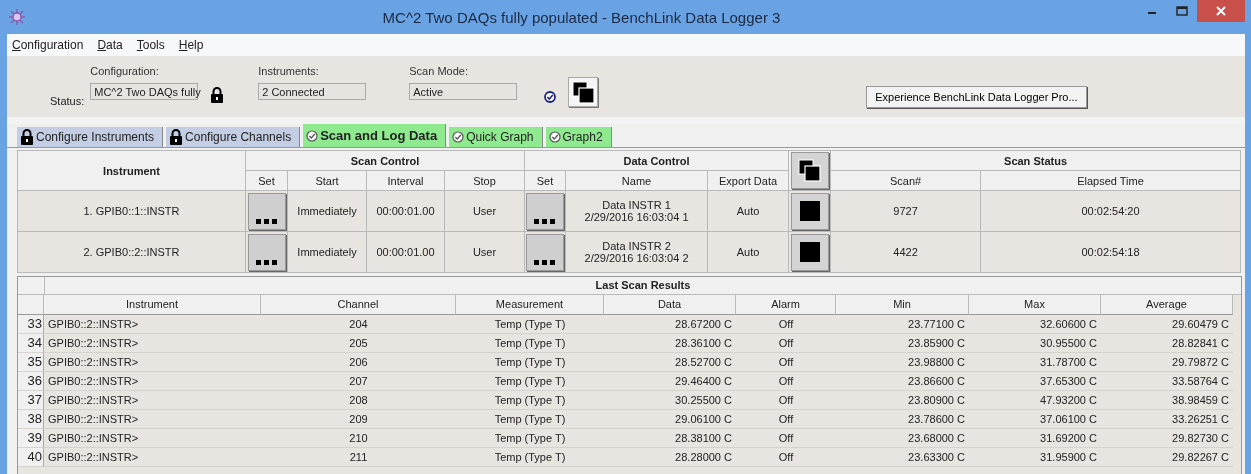 This screenshot has height=474, width=1251. Describe the element at coordinates (358, 457) in the screenshot. I see `table-cell: 211` at that location.